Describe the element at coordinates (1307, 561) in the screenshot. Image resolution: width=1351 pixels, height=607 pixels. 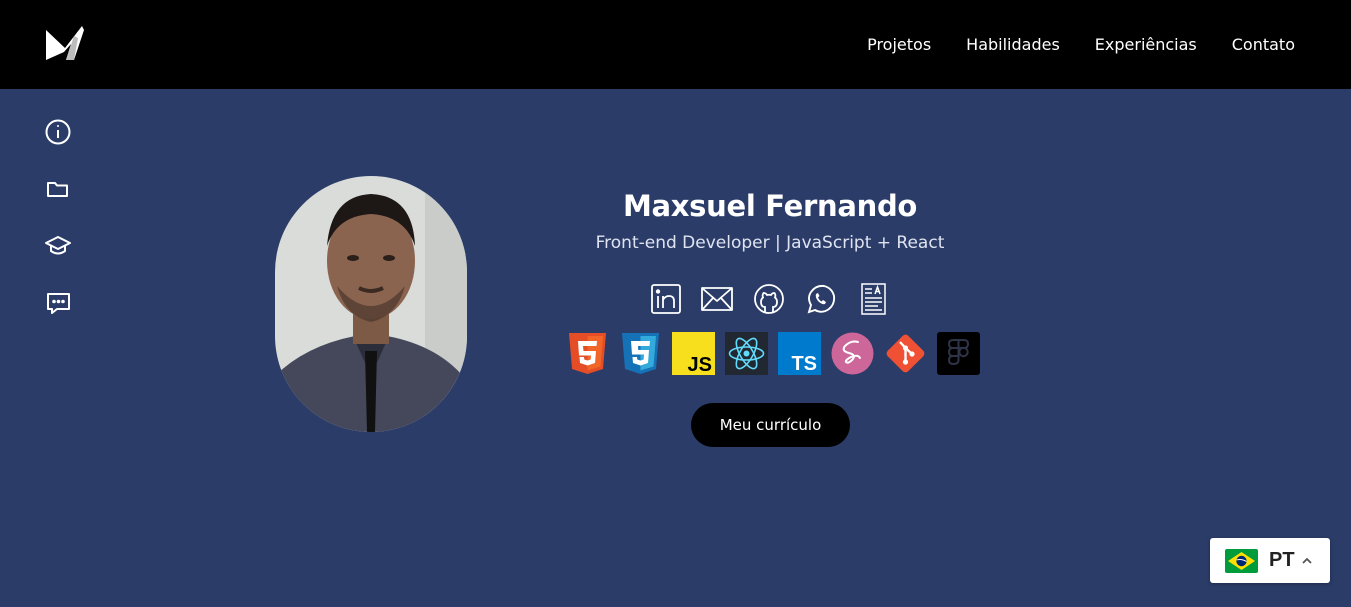
I see `chevron-up-icon` at that location.